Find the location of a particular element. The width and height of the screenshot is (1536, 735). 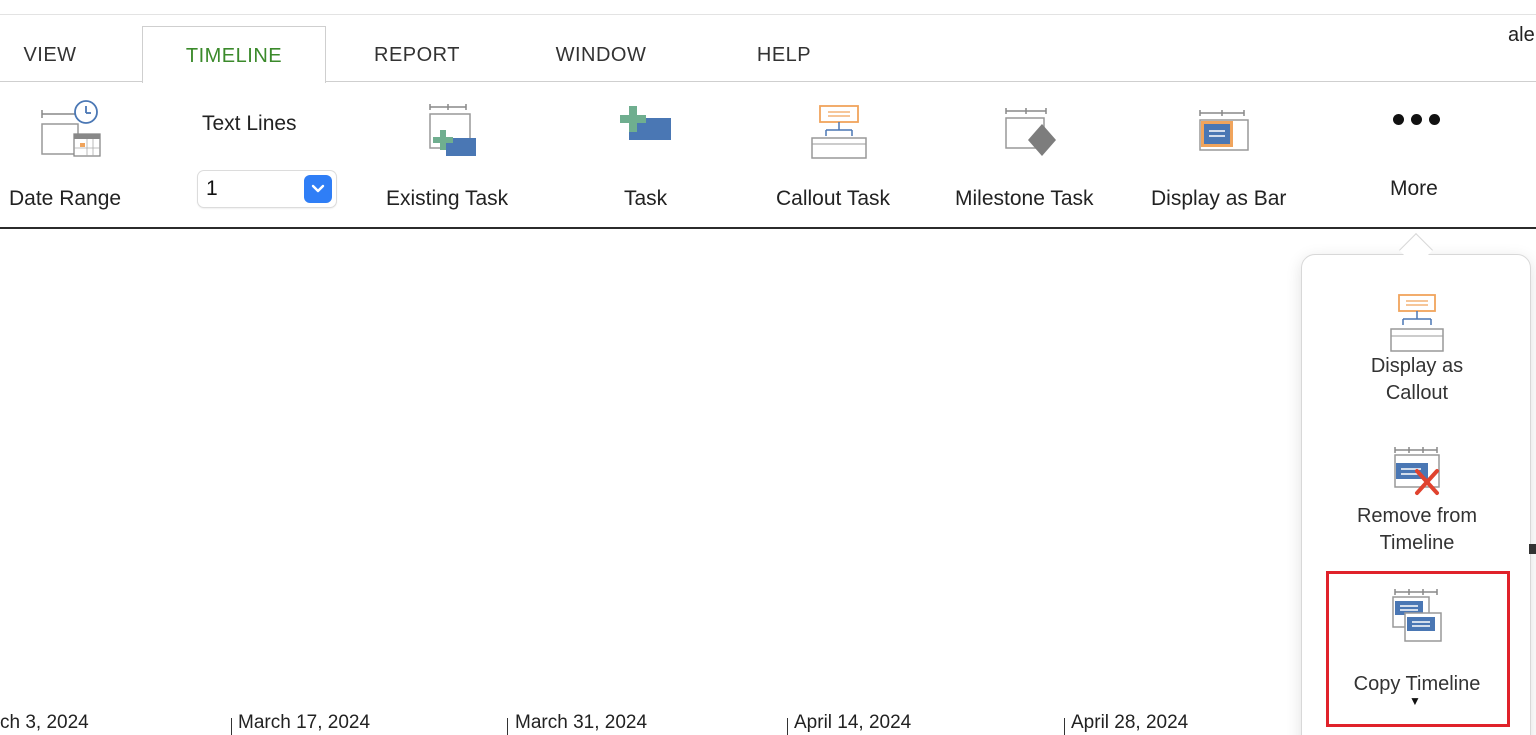

timeline-date-3: April 14, 2024 is located at coordinates (853, 722).